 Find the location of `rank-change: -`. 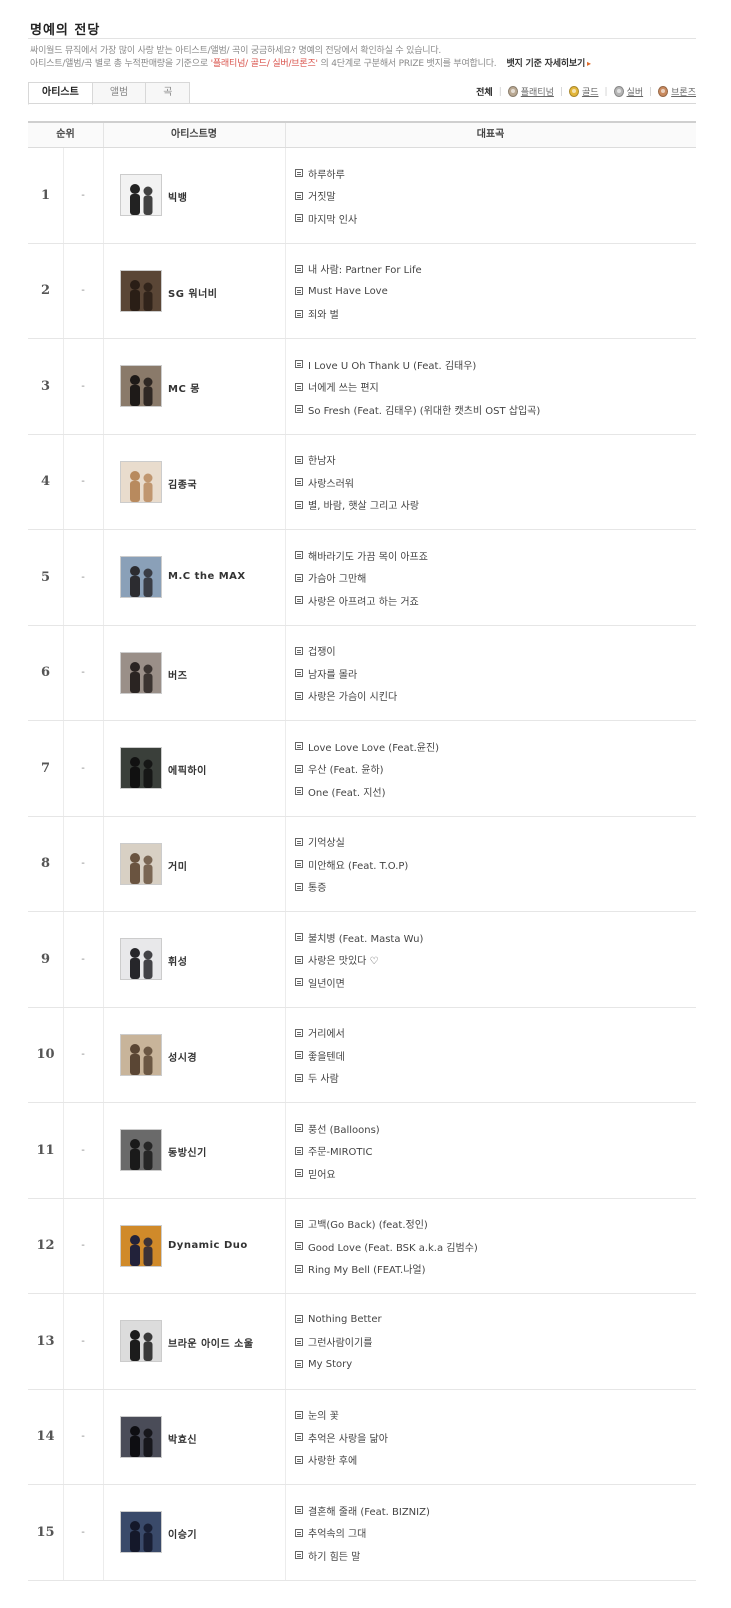

rank-change: - is located at coordinates (83, 1055).